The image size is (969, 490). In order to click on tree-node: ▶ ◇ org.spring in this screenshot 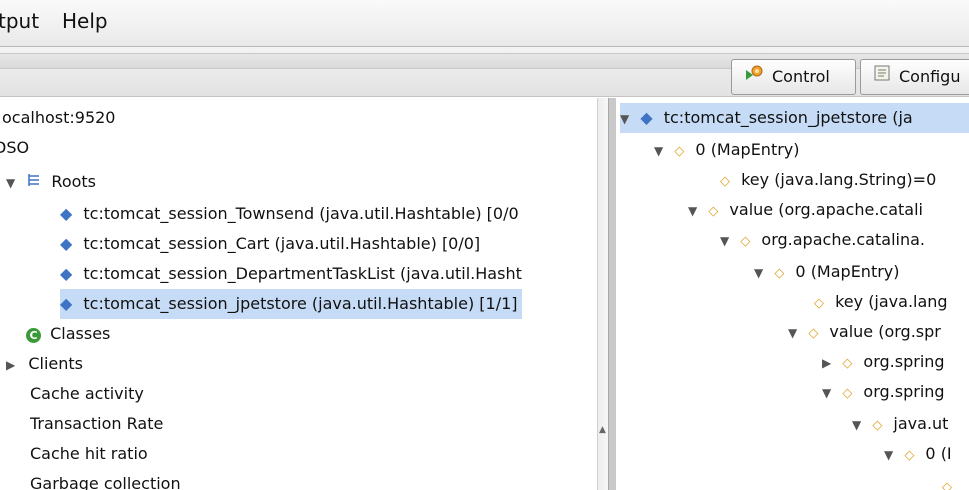, I will do `click(883, 362)`.